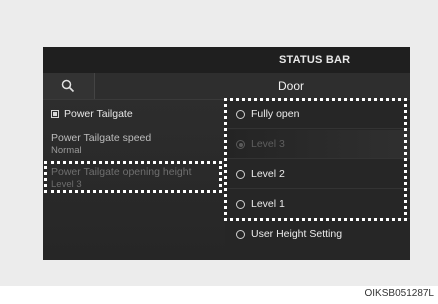  Describe the element at coordinates (66, 150) in the screenshot. I see `tailgate-speed-value: Normal` at that location.